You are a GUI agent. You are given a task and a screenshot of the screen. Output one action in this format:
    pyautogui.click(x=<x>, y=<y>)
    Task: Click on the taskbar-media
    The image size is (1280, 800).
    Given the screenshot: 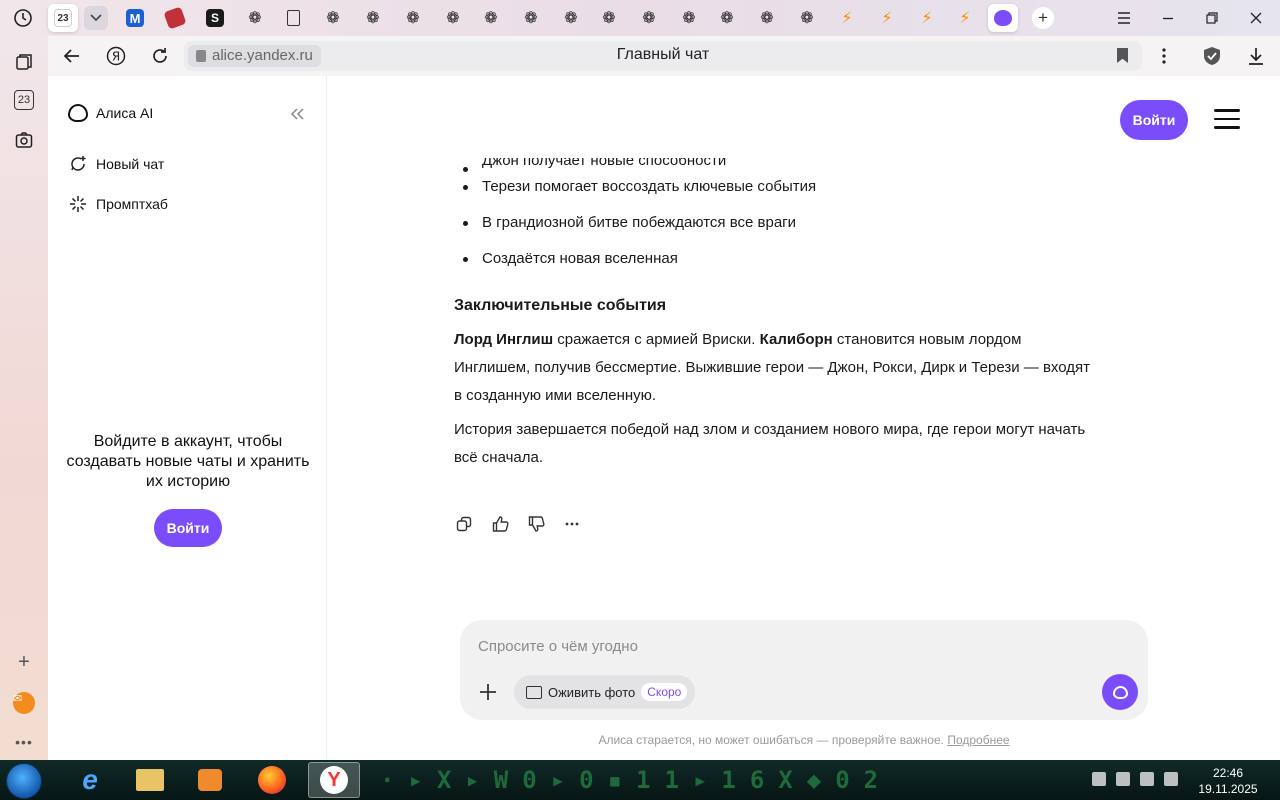 What is the action you would take?
    pyautogui.click(x=210, y=780)
    